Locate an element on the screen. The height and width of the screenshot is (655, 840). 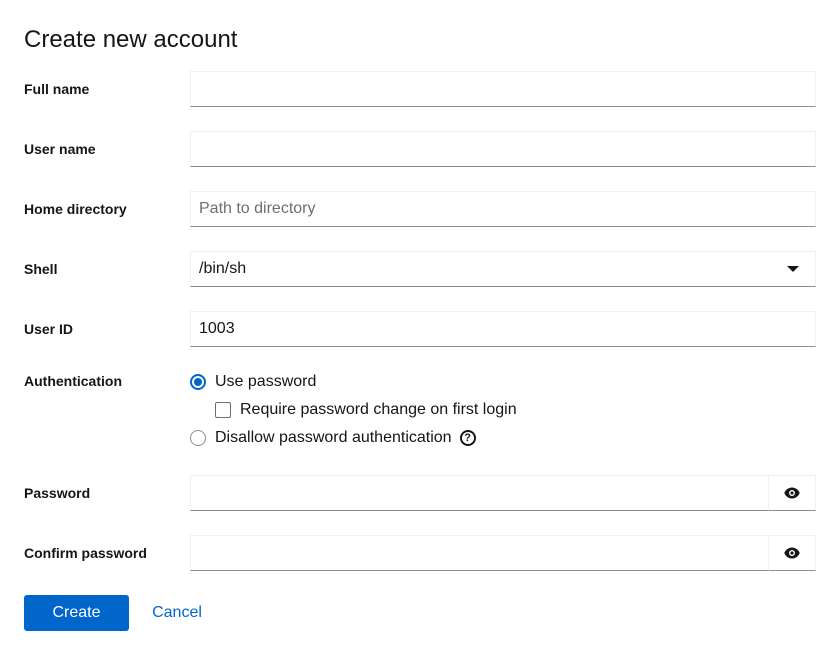
user-name-field-wrap is located at coordinates (503, 149).